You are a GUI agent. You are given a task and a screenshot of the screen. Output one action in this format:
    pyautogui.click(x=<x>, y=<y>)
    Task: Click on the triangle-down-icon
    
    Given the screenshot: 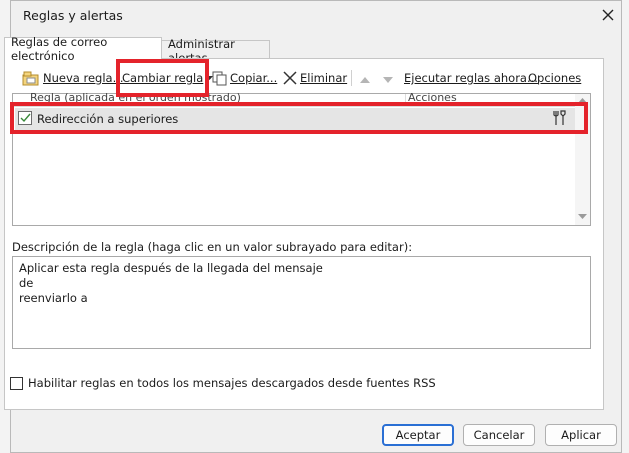 What is the action you would take?
    pyautogui.click(x=388, y=80)
    